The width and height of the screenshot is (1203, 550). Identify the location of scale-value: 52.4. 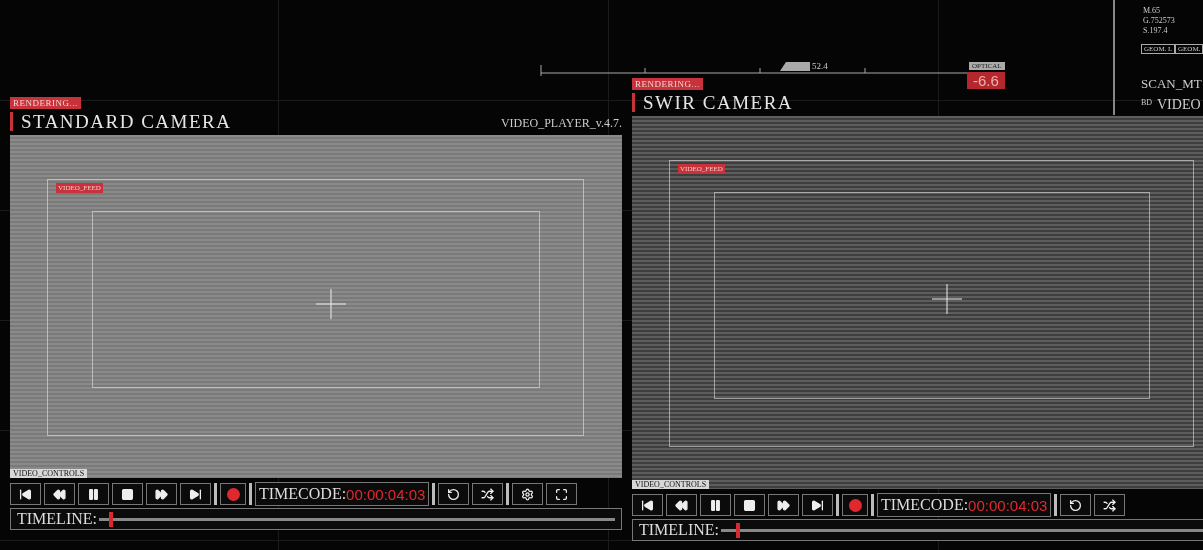
(820, 66).